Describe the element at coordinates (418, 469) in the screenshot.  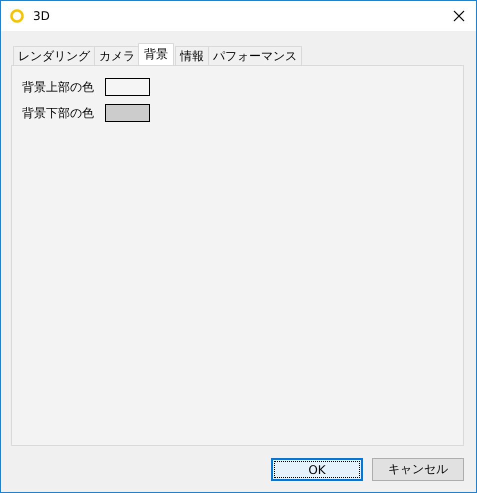
I see `cancel-button: キャンセル` at that location.